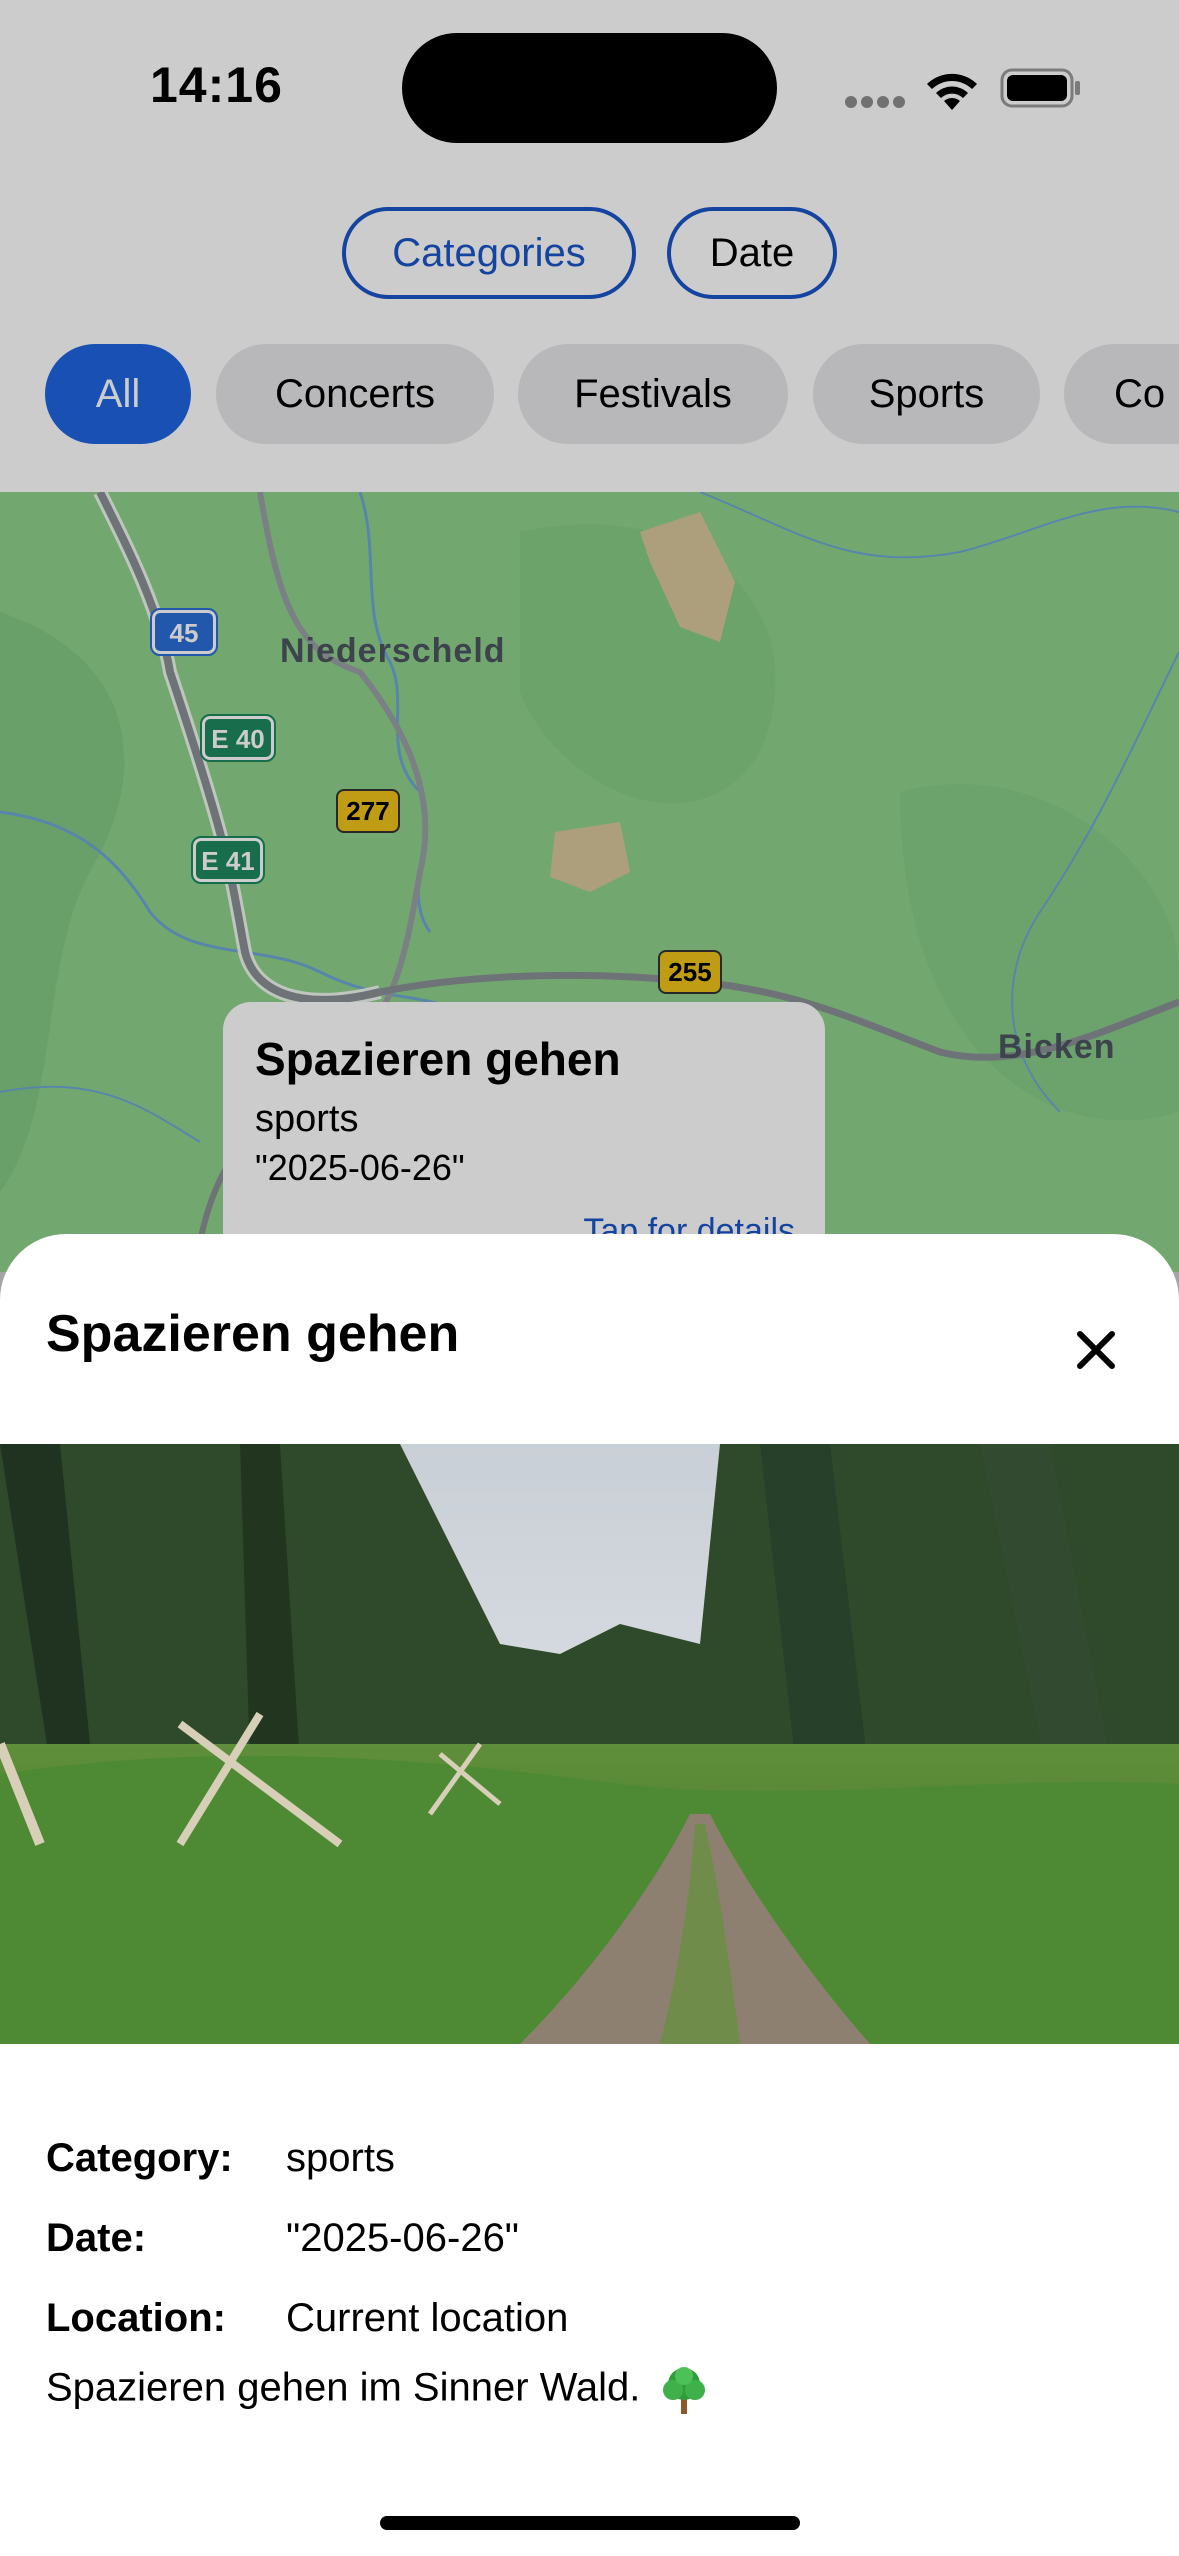  What do you see at coordinates (427, 2318) in the screenshot?
I see `location-value: Current location` at bounding box center [427, 2318].